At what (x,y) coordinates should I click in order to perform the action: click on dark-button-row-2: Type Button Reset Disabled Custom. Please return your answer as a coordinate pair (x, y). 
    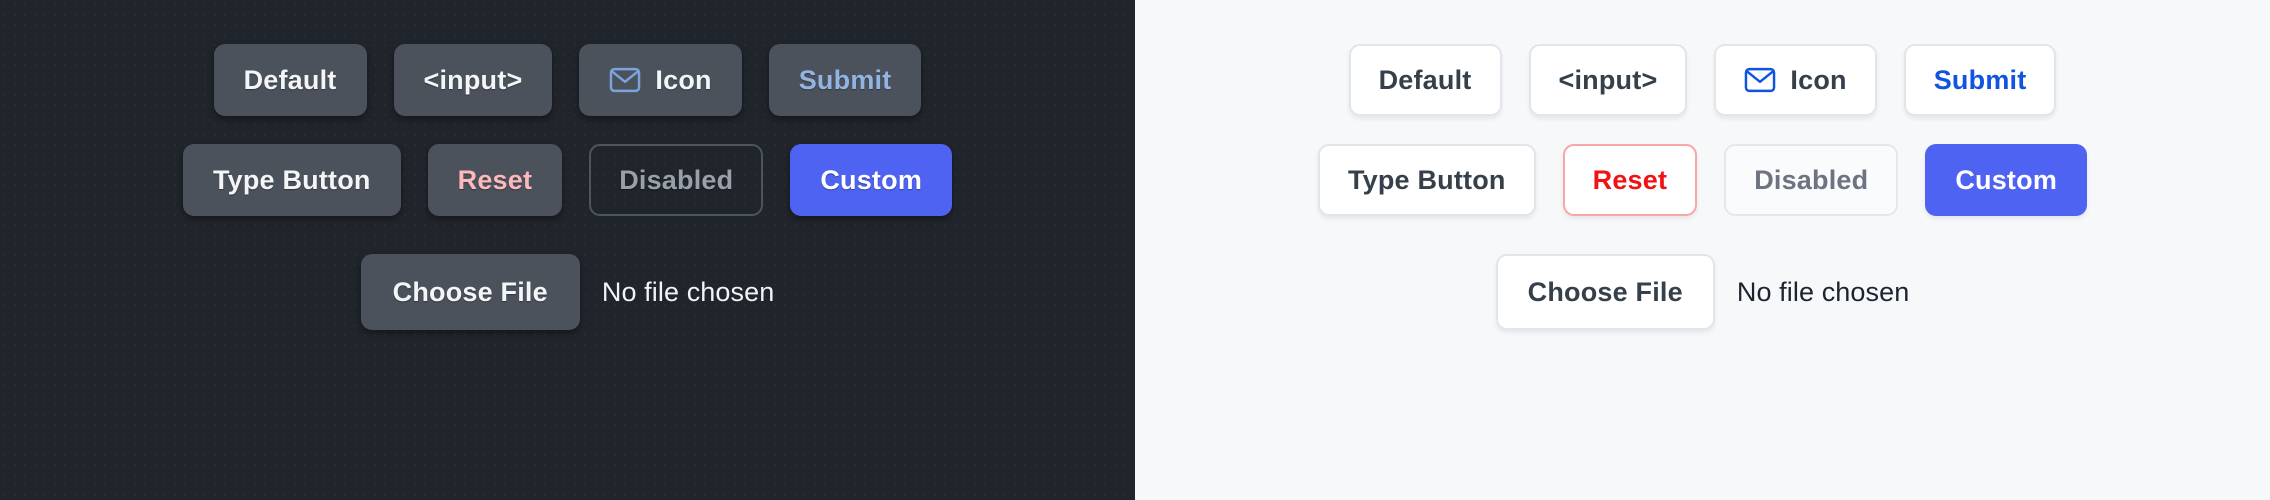
    Looking at the image, I should click on (567, 180).